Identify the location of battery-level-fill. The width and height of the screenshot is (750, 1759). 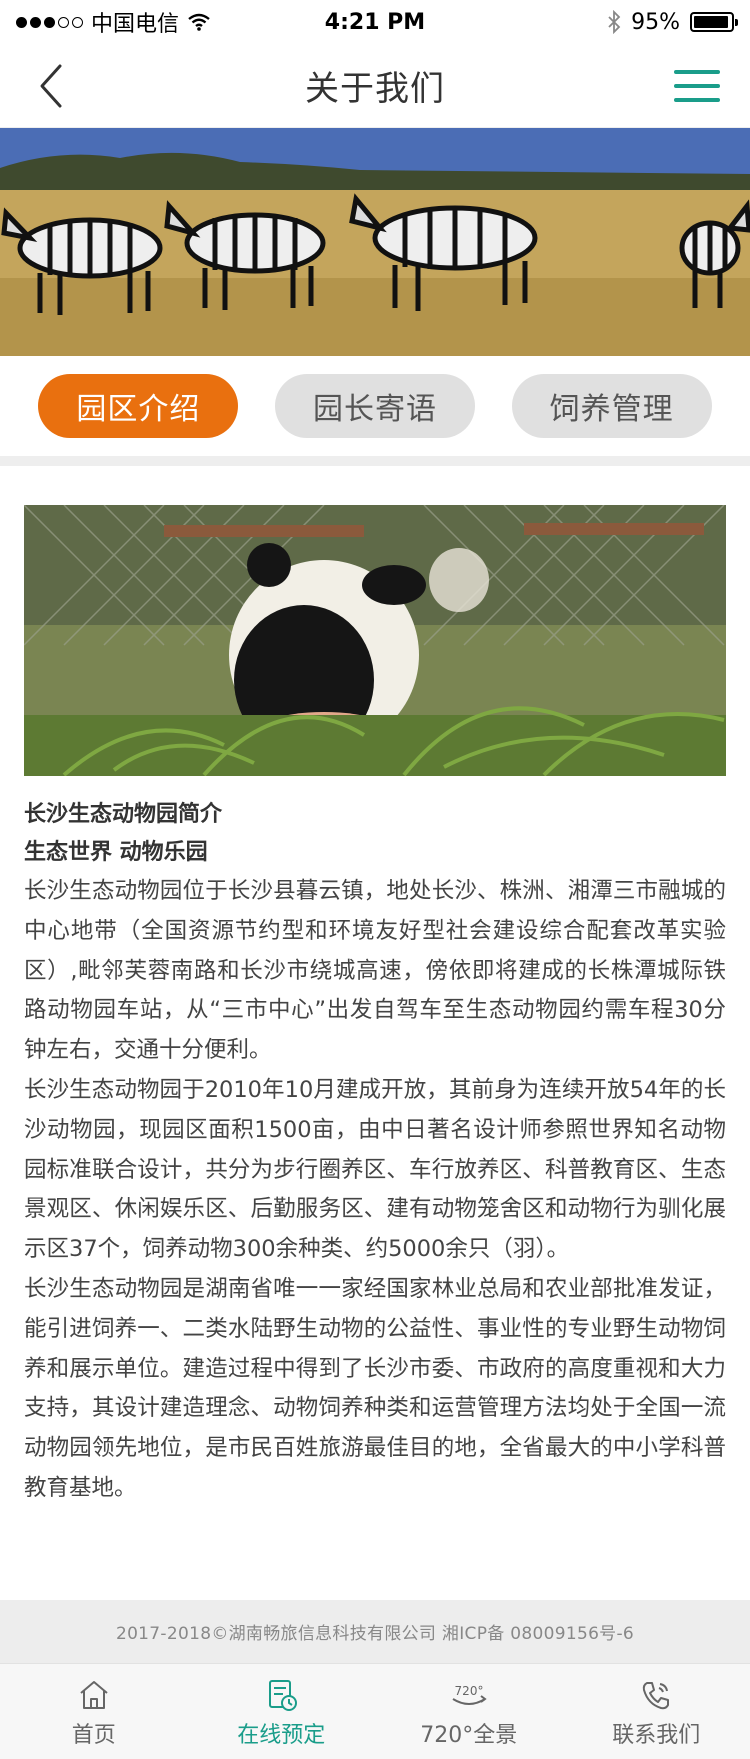
(711, 22).